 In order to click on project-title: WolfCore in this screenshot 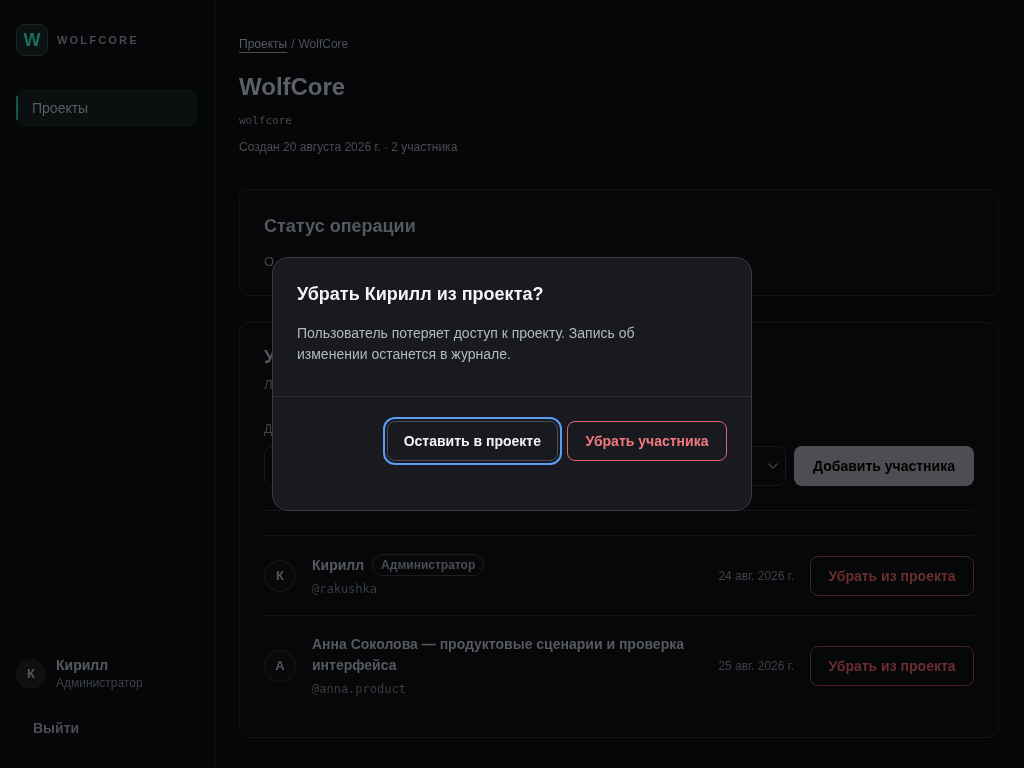, I will do `click(293, 87)`.